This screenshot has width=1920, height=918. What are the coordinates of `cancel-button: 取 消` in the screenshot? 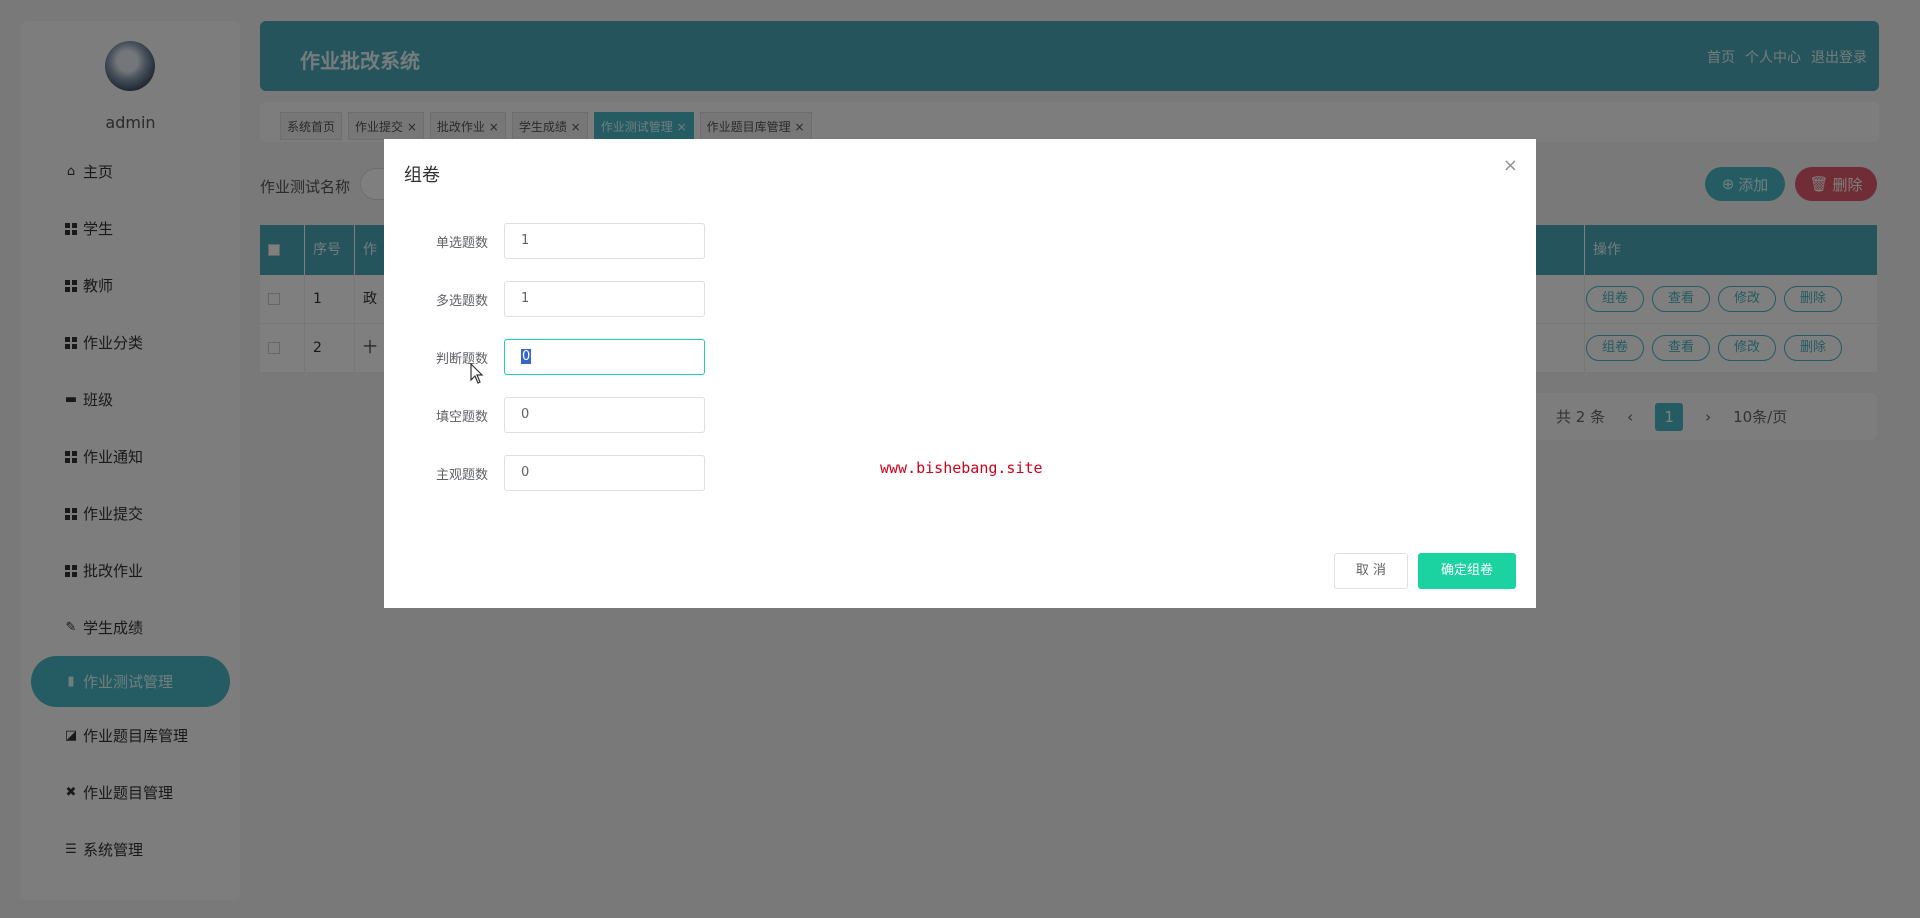 It's located at (1371, 571).